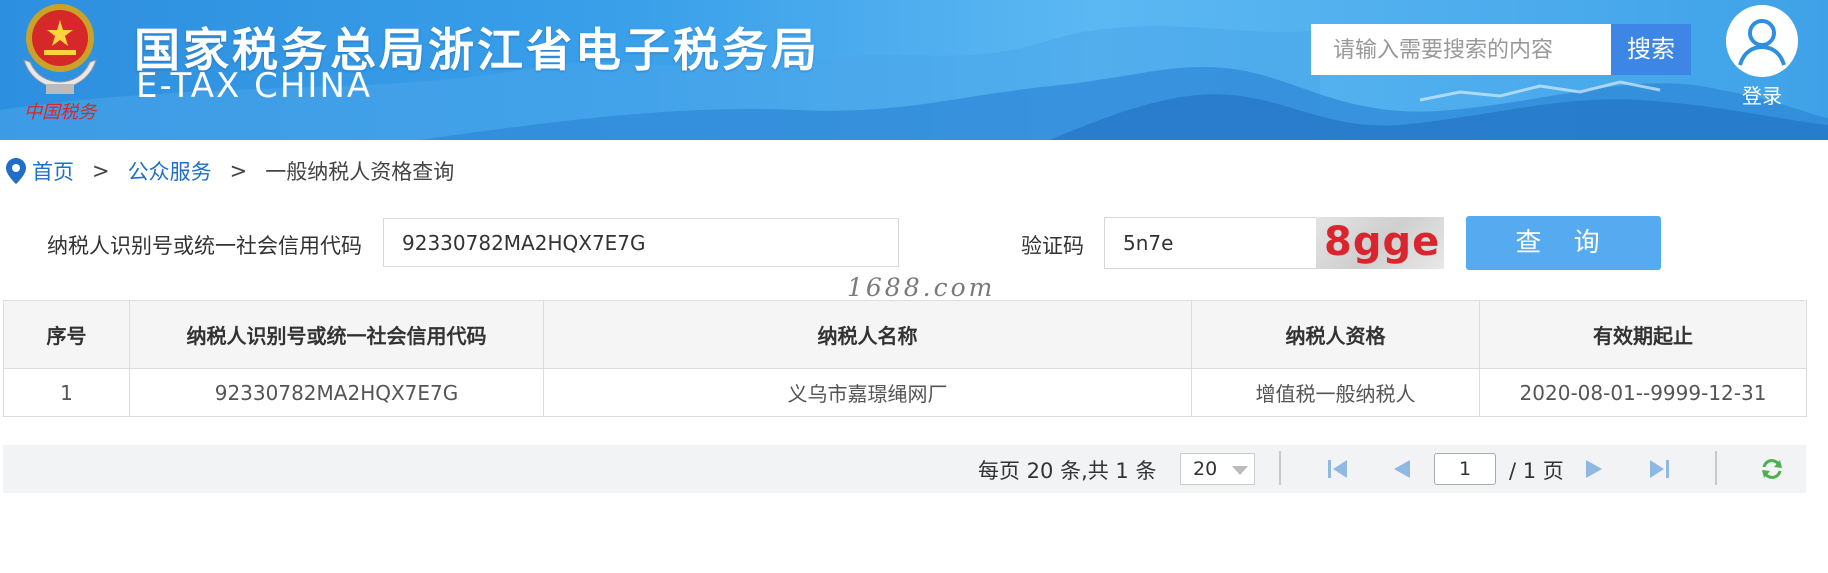 The height and width of the screenshot is (573, 1828). What do you see at coordinates (1643, 392) in the screenshot?
I see `cell-validity: 2020-08-01--9999-12-31` at bounding box center [1643, 392].